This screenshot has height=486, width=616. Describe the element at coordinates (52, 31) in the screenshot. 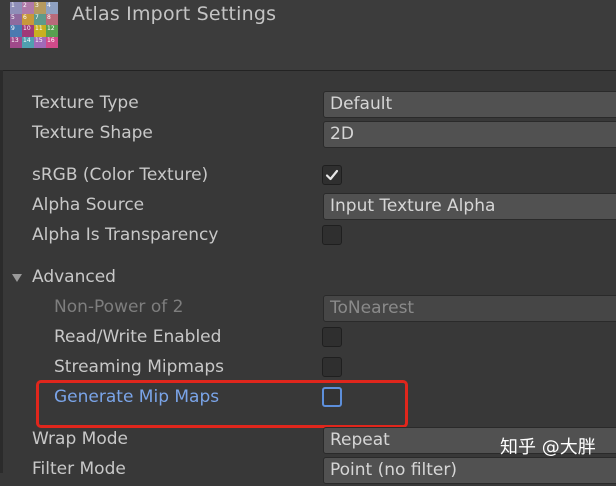

I see `atlas-cell: 12` at that location.